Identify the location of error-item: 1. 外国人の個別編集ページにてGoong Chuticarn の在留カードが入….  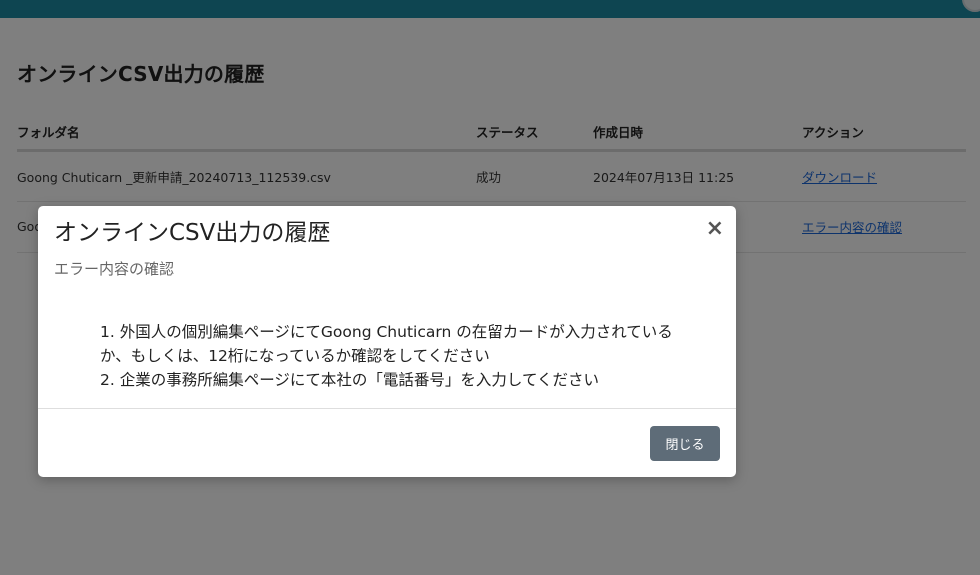
(386, 344).